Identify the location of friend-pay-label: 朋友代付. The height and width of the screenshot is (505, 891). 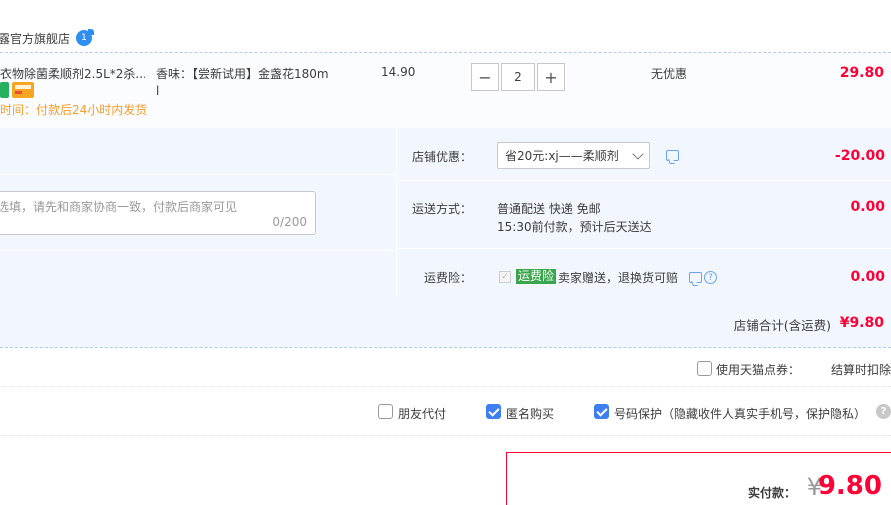
(422, 414).